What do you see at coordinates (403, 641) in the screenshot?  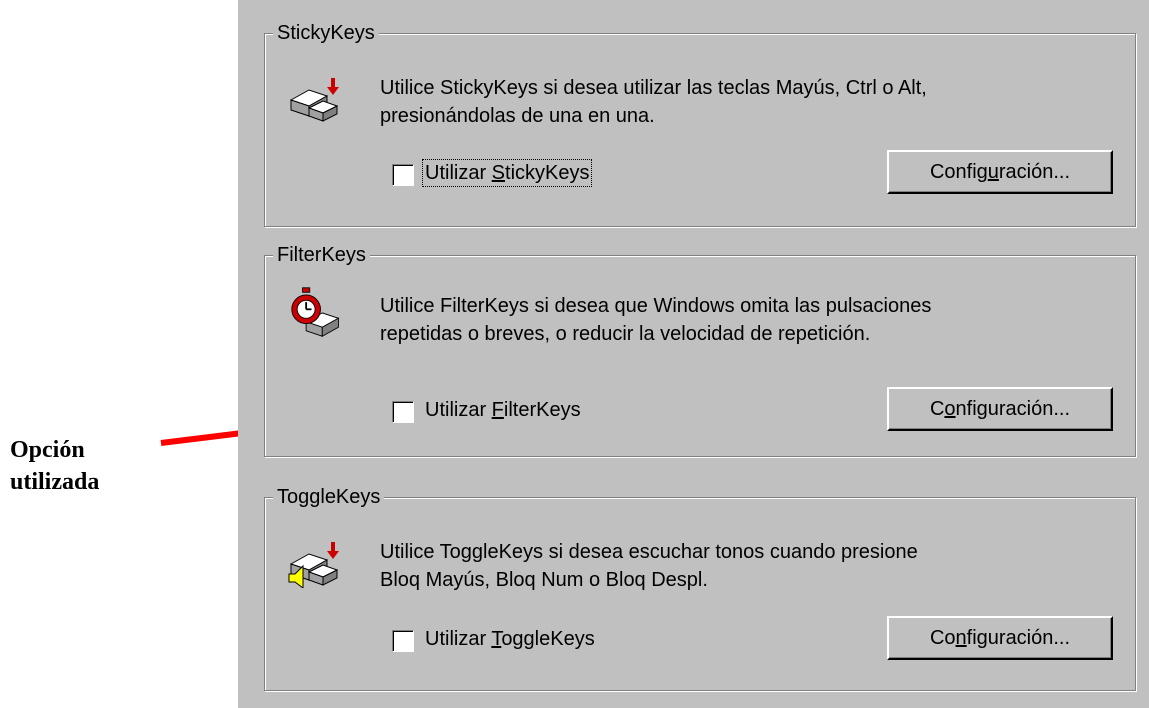 I see `togglekeys-checkbox` at bounding box center [403, 641].